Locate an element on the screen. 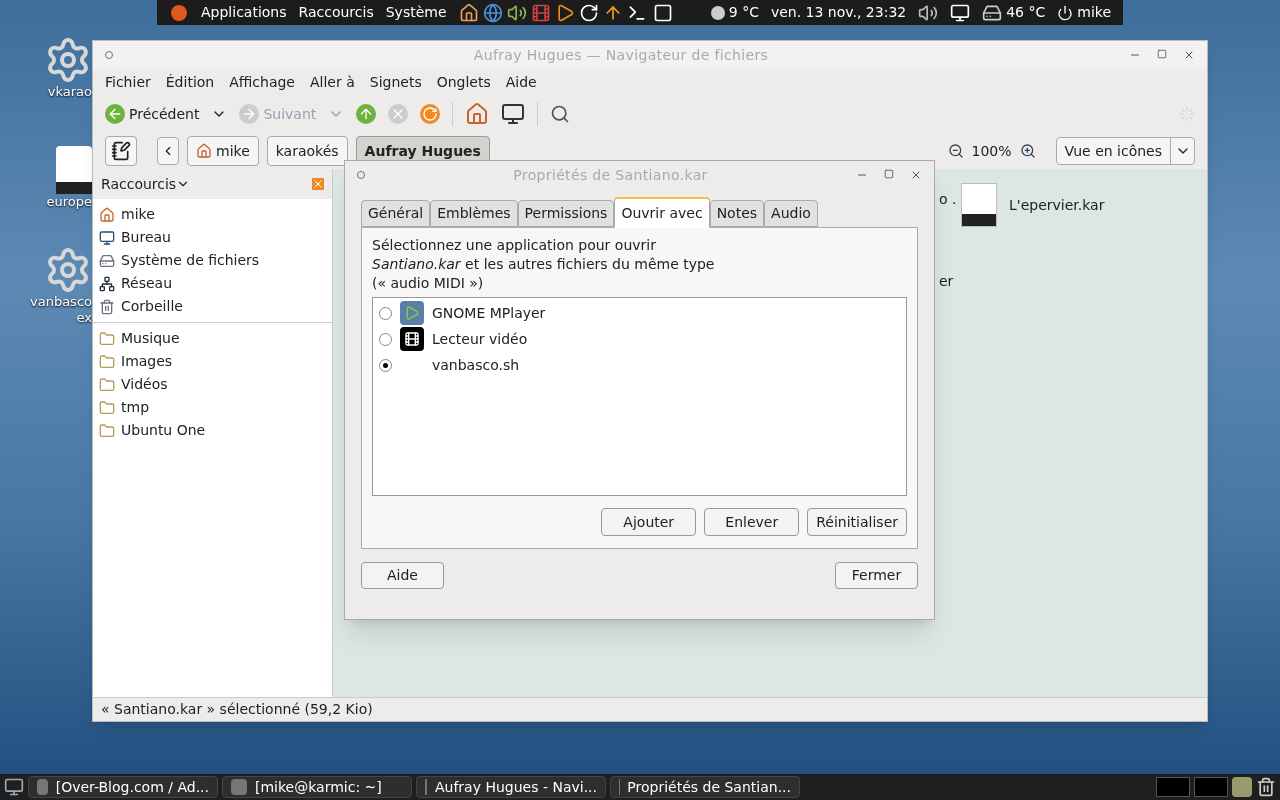 The height and width of the screenshot is (800, 1280). search-icon is located at coordinates (560, 114).